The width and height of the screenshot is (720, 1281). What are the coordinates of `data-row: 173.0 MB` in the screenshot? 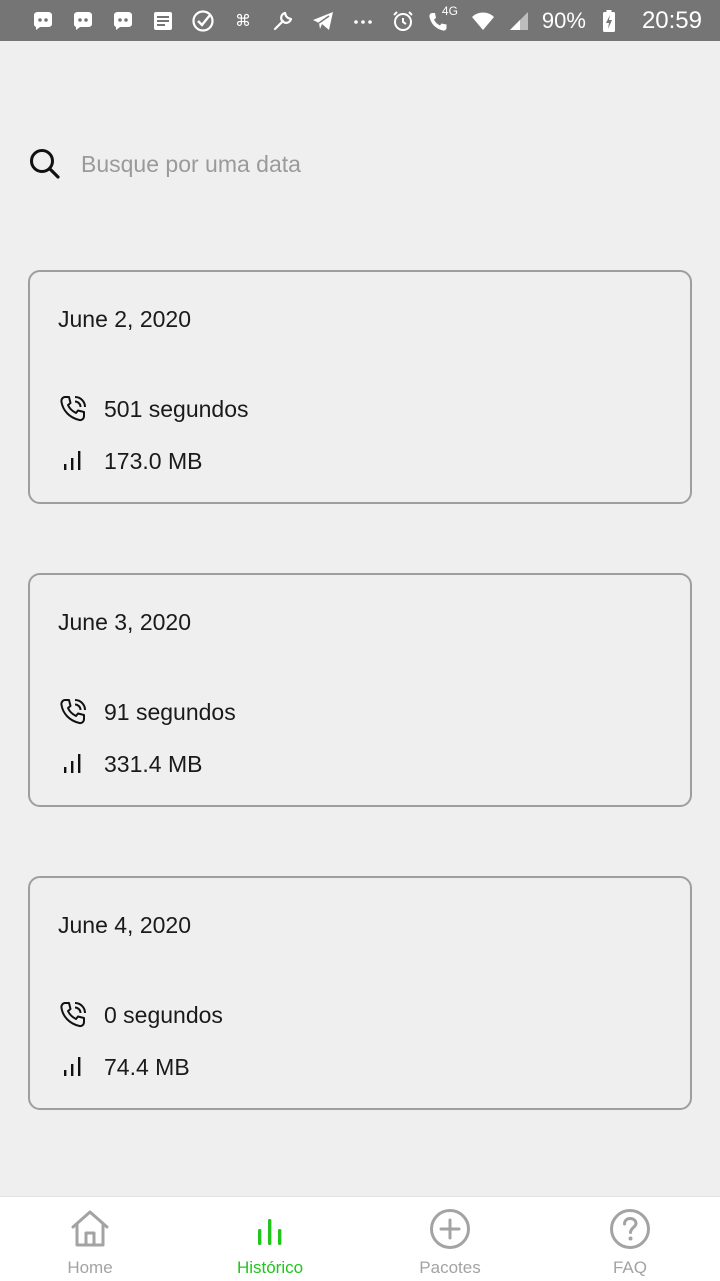 It's located at (130, 461).